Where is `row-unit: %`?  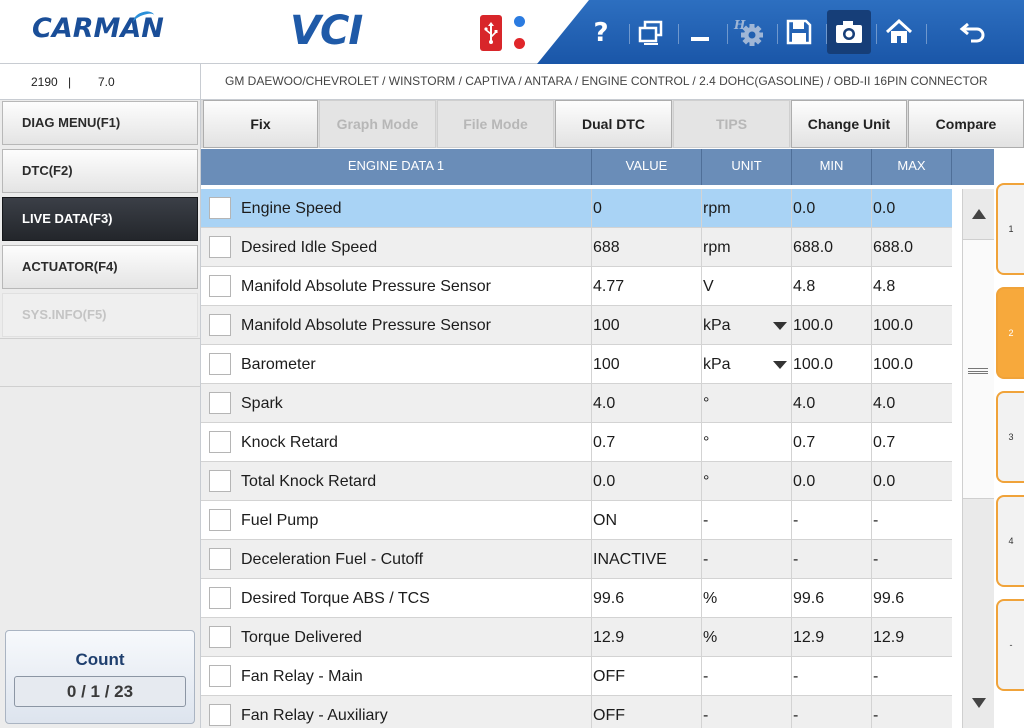 row-unit: % is located at coordinates (710, 598).